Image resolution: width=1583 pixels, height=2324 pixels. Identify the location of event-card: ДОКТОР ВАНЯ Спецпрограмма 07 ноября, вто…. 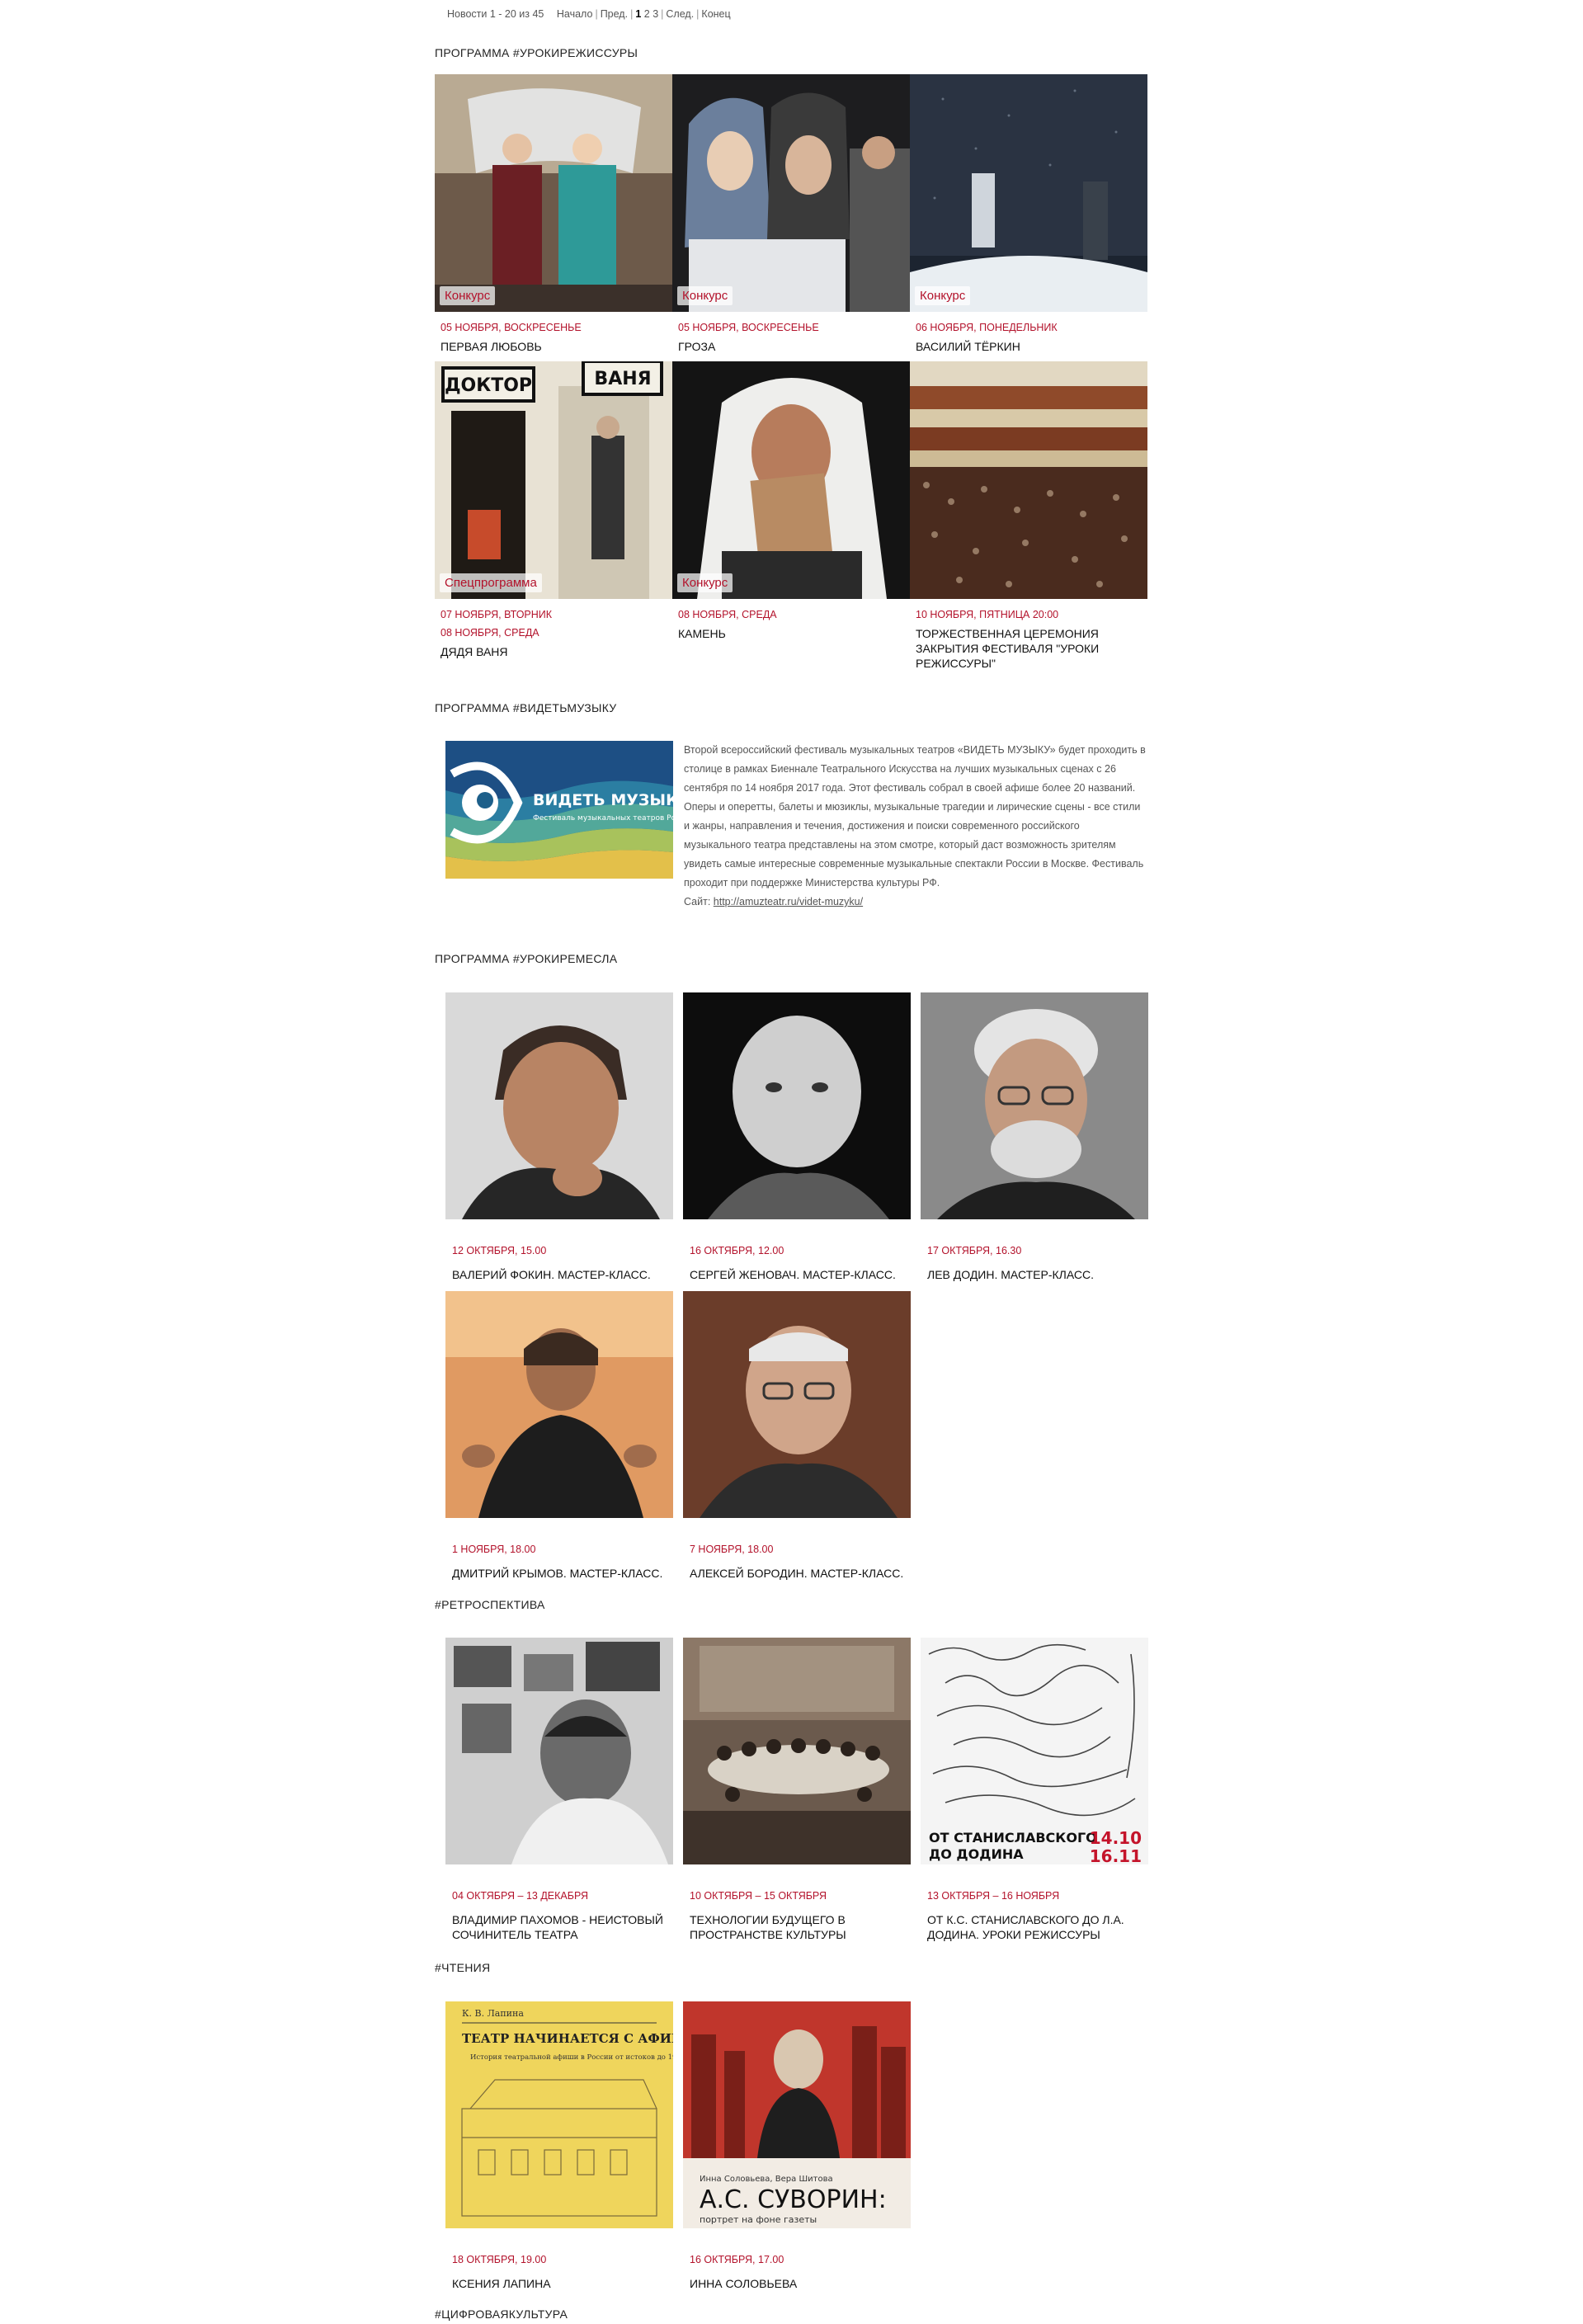
(553, 510).